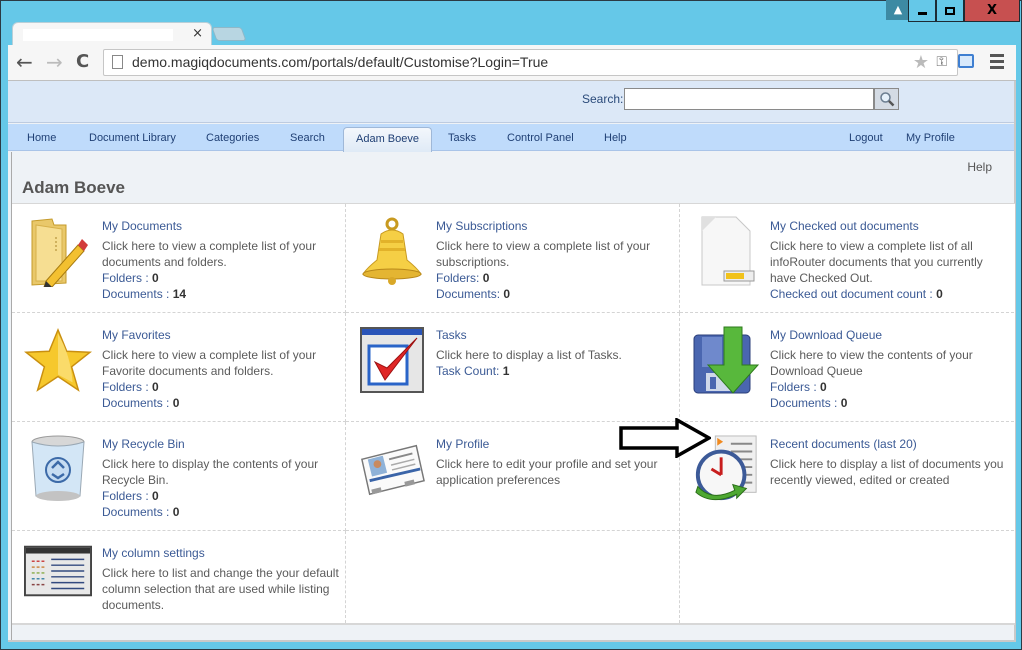 The height and width of the screenshot is (650, 1022). I want to click on maximize-icon, so click(950, 10).